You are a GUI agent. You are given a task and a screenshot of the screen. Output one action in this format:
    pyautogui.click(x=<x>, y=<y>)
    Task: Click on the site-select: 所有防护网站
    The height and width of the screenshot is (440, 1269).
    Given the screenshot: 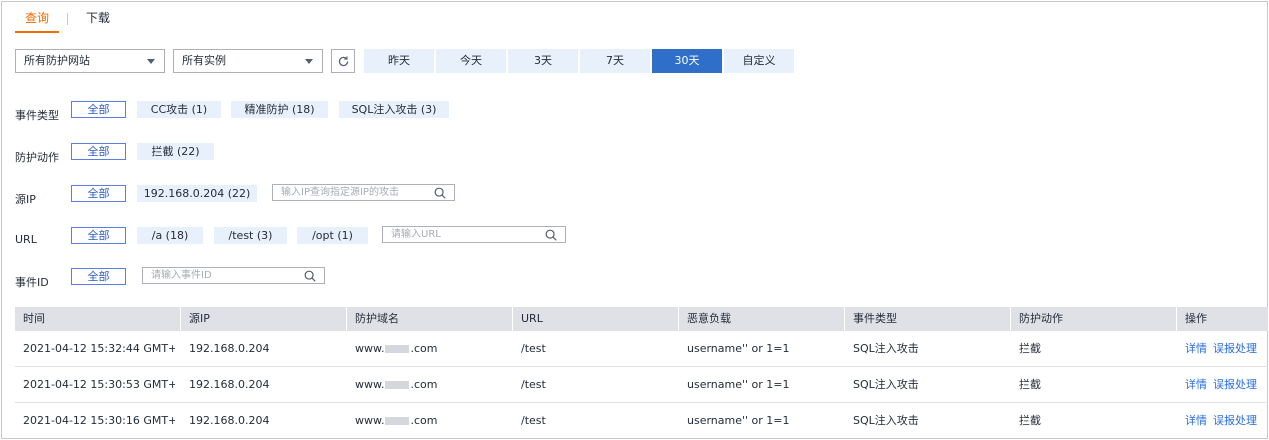 What is the action you would take?
    pyautogui.click(x=90, y=61)
    